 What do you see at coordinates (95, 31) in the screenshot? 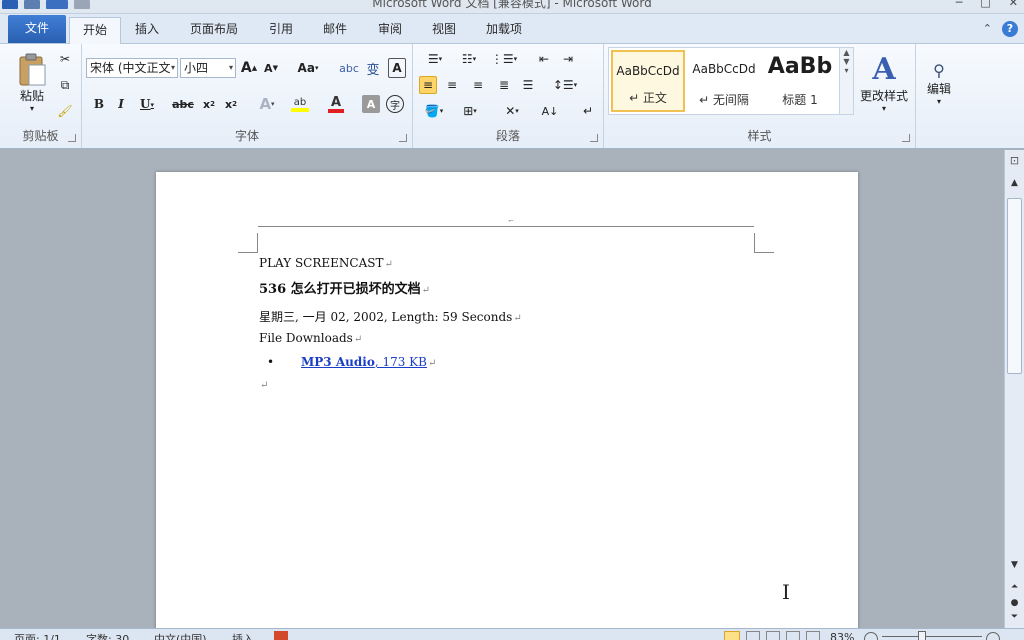
I see `tab-home: 开始` at bounding box center [95, 31].